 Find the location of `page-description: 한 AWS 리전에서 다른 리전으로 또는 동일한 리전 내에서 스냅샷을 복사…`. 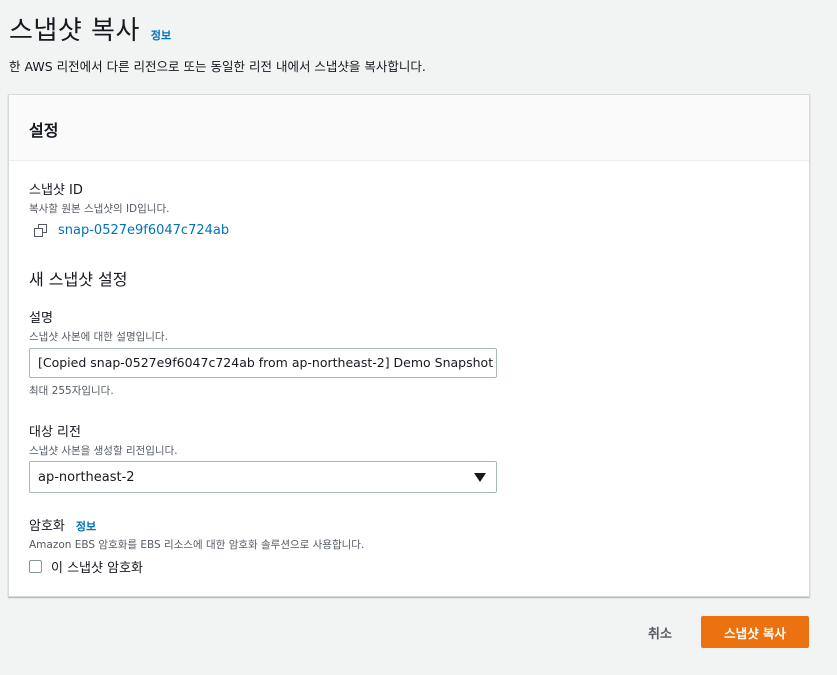

page-description: 한 AWS 리전에서 다른 리전으로 또는 동일한 리전 내에서 스냅샷을 복사… is located at coordinates (217, 66).